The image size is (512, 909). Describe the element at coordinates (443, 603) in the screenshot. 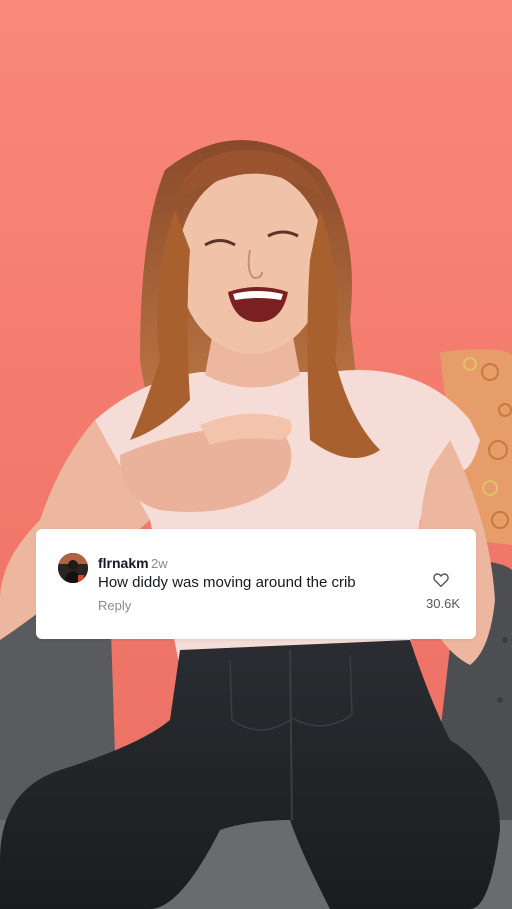

I see `like-count: 30.6K` at that location.